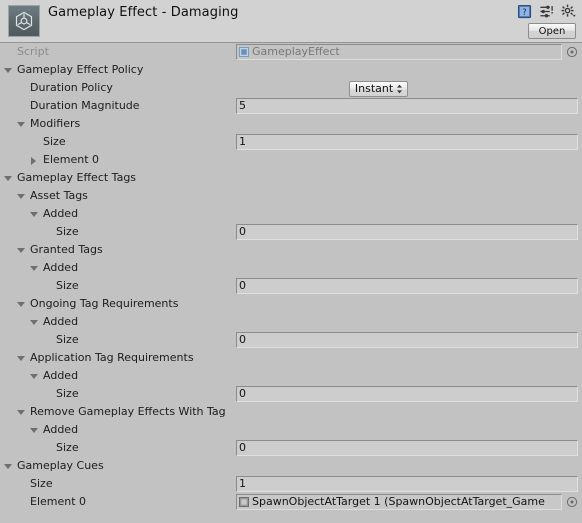  What do you see at coordinates (291, 304) in the screenshot?
I see `property-row: Ongoing Tag Requirements` at bounding box center [291, 304].